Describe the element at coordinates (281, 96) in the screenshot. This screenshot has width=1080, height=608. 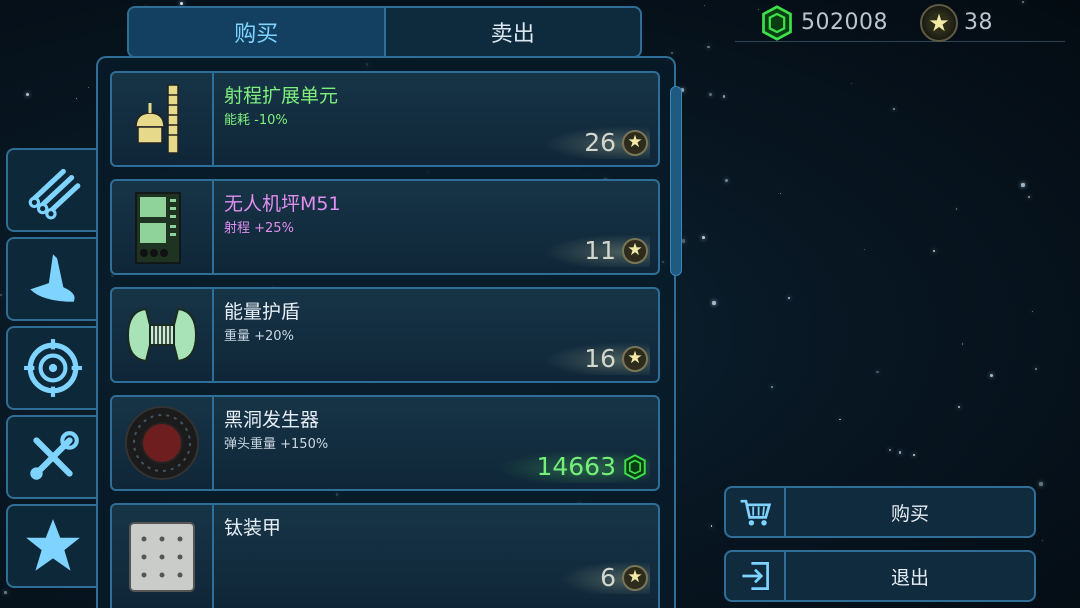
I see `item-name: 射程扩展单元` at that location.